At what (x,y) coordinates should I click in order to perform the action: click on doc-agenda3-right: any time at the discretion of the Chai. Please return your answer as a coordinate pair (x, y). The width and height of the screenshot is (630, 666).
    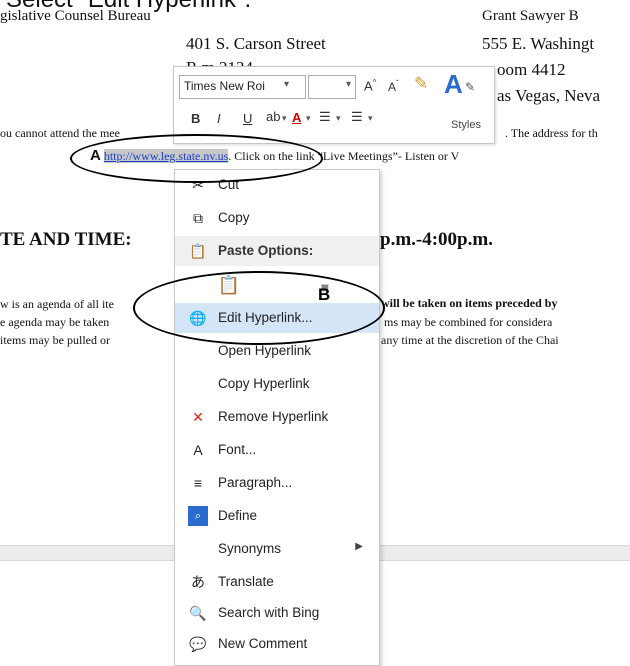
    Looking at the image, I should click on (470, 340).